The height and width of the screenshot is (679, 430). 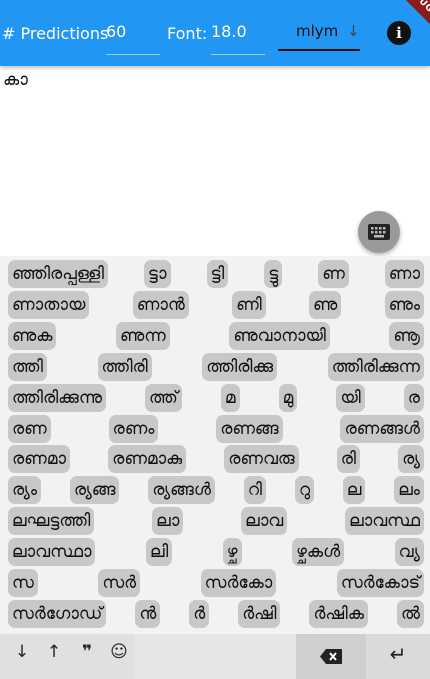 I want to click on bottom-toolbar: ↓ ↑ ❞ ☺ ↵, so click(x=215, y=656).